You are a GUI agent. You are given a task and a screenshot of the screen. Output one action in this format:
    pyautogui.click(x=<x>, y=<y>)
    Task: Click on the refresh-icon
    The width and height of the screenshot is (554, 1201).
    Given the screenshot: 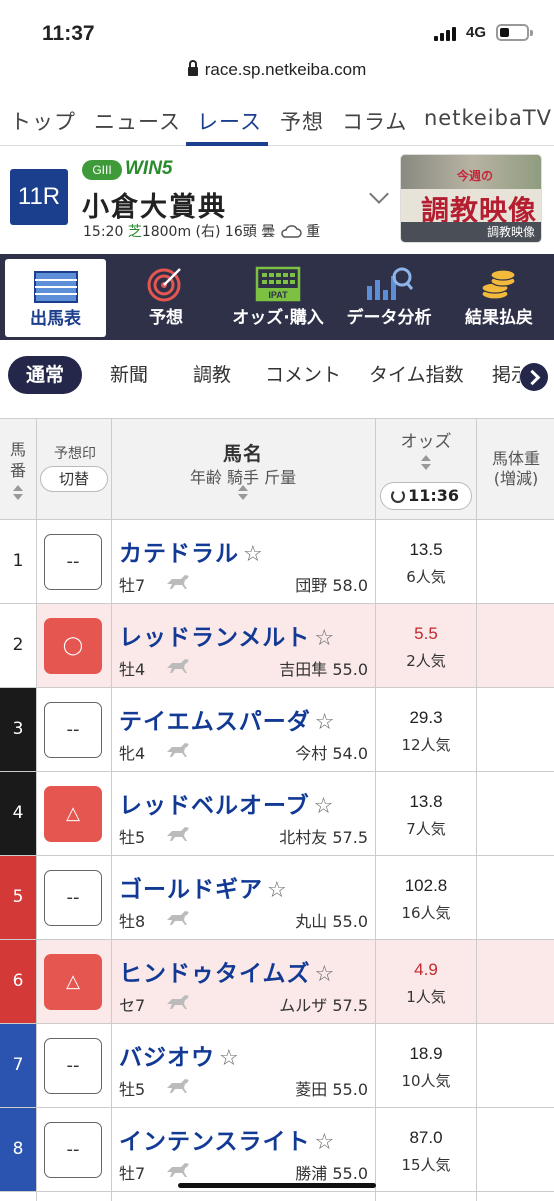 What is the action you would take?
    pyautogui.click(x=398, y=496)
    